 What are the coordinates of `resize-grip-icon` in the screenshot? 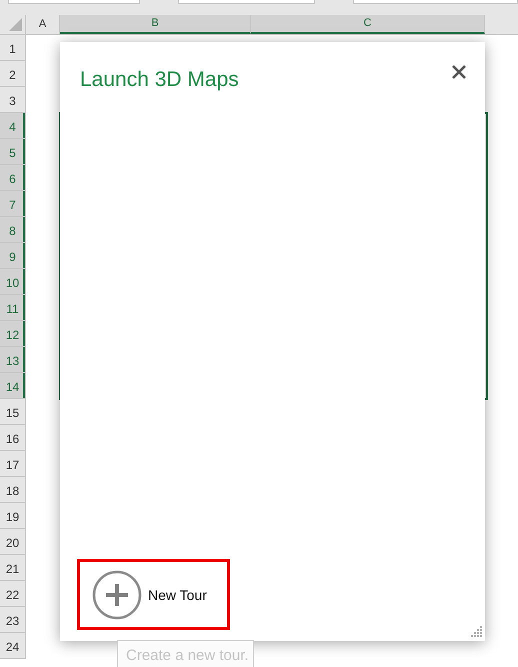 It's located at (476, 632).